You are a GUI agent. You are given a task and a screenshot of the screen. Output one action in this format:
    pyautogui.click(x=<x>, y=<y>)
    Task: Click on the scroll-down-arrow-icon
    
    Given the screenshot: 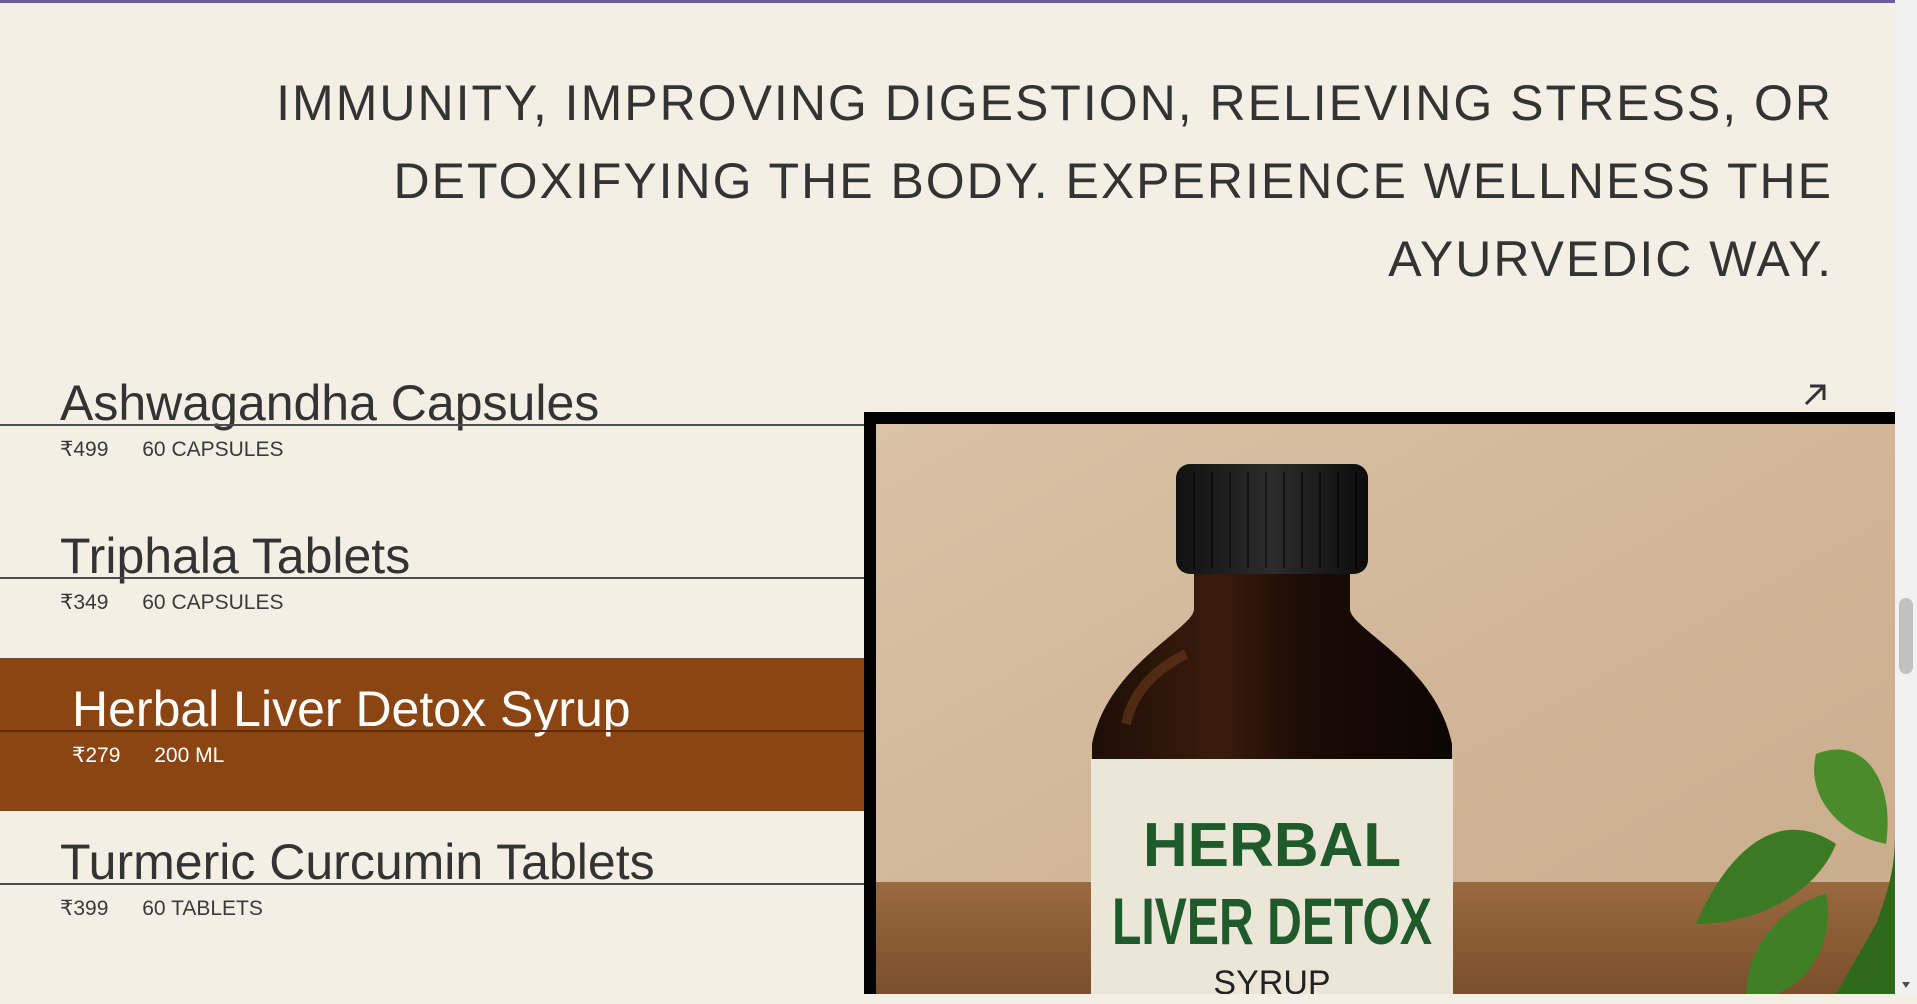 What is the action you would take?
    pyautogui.click(x=1906, y=985)
    